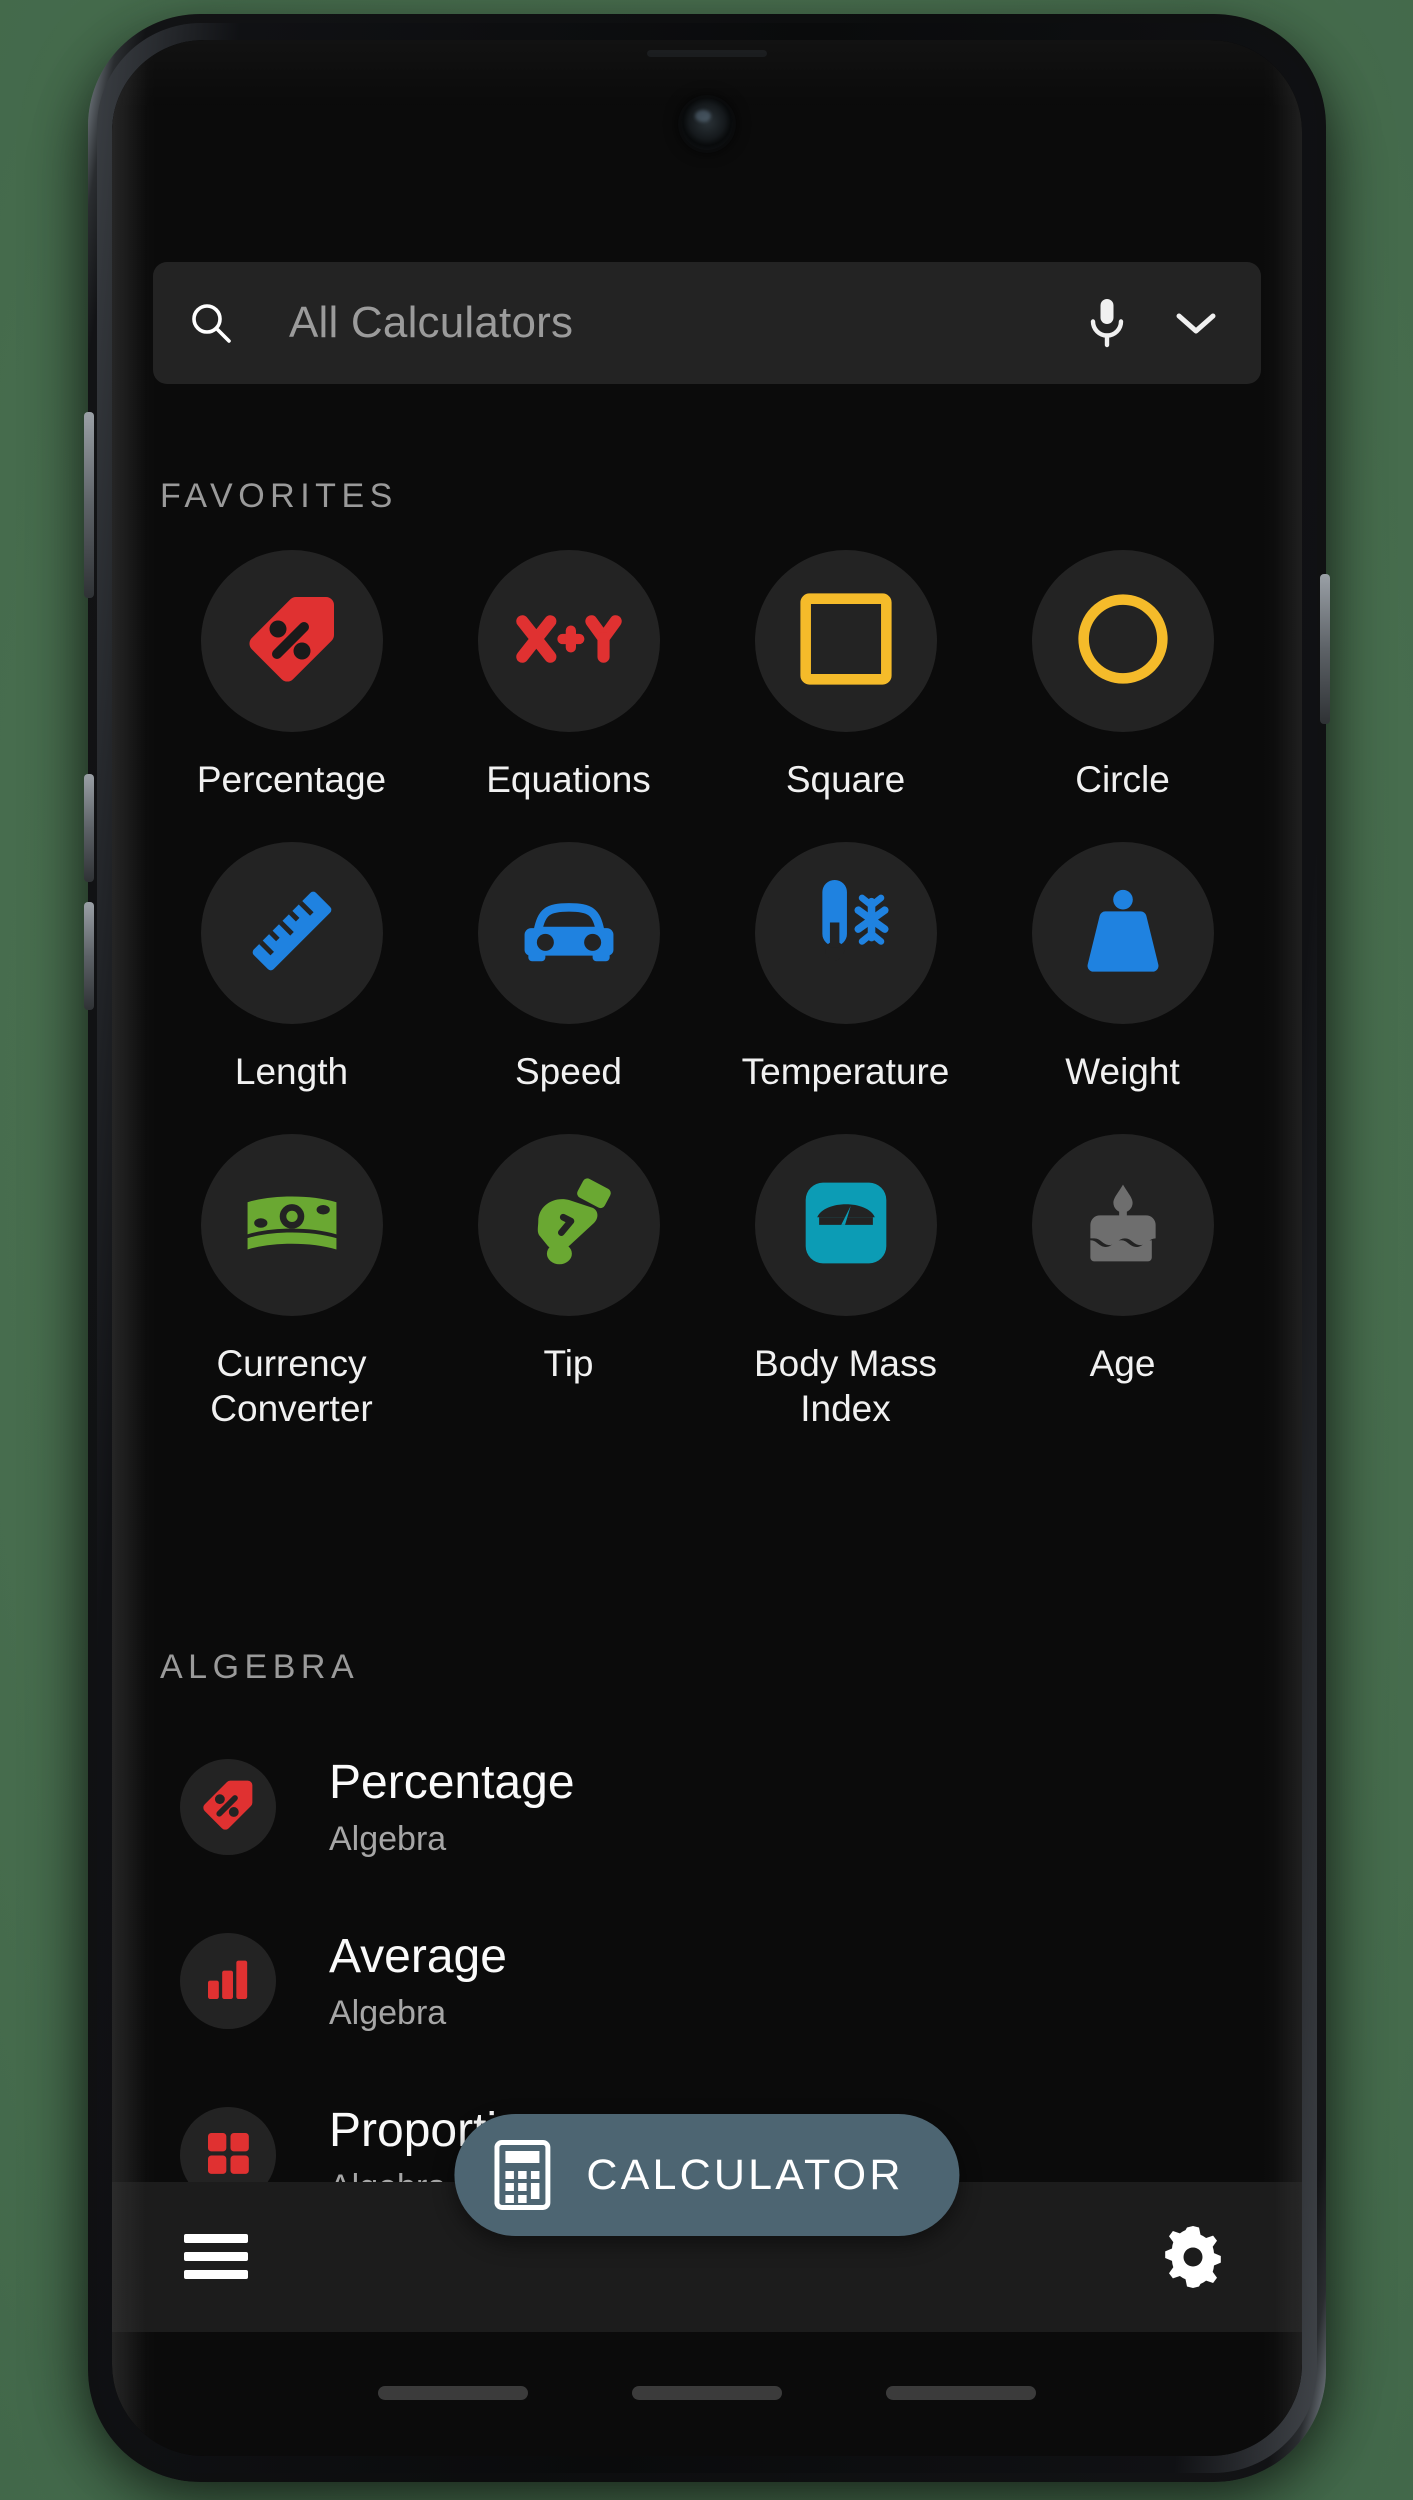  I want to click on list-item-text: Percentage Algebra, so click(452, 1806).